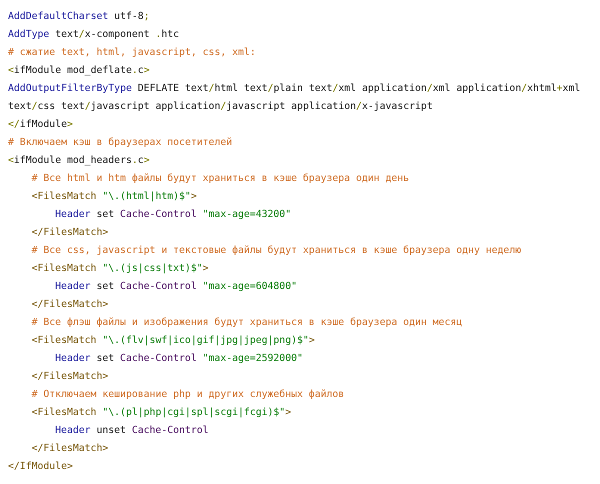  Describe the element at coordinates (132, 53) in the screenshot. I see `code-line: # сжатие text, html, javascript, css, xml:` at that location.